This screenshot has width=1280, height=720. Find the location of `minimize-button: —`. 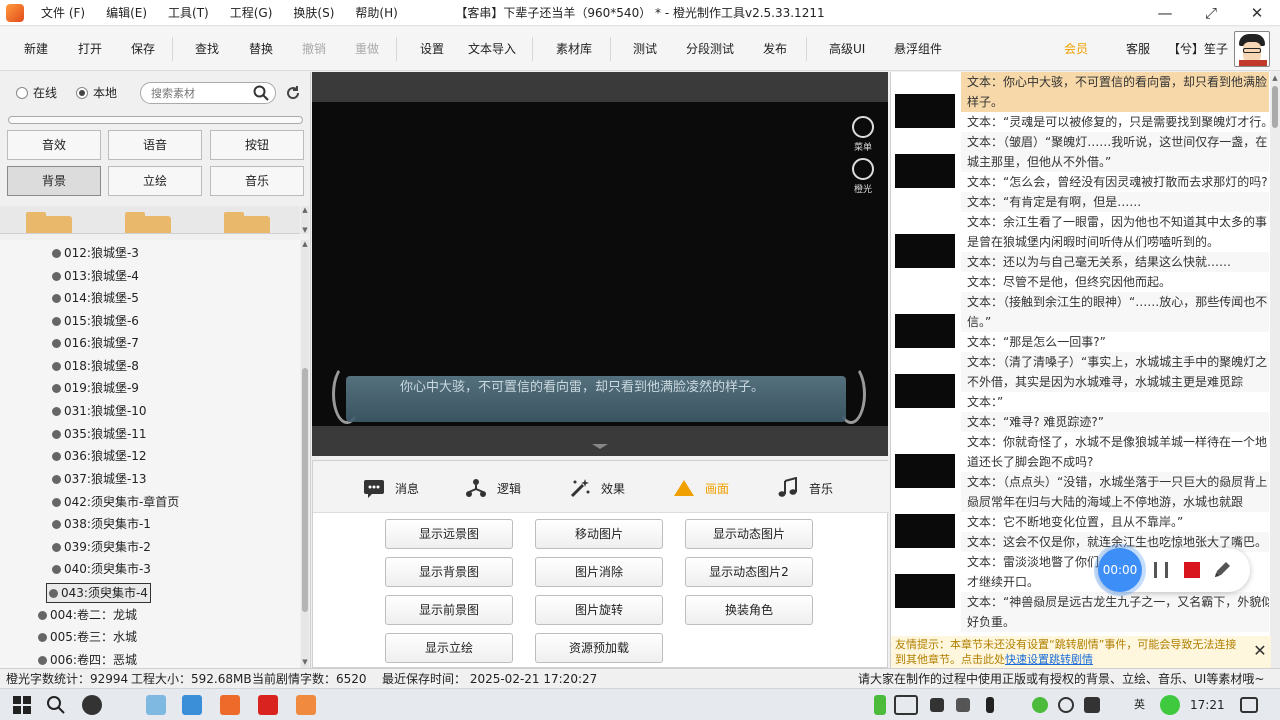

minimize-button: — is located at coordinates (1165, 13).